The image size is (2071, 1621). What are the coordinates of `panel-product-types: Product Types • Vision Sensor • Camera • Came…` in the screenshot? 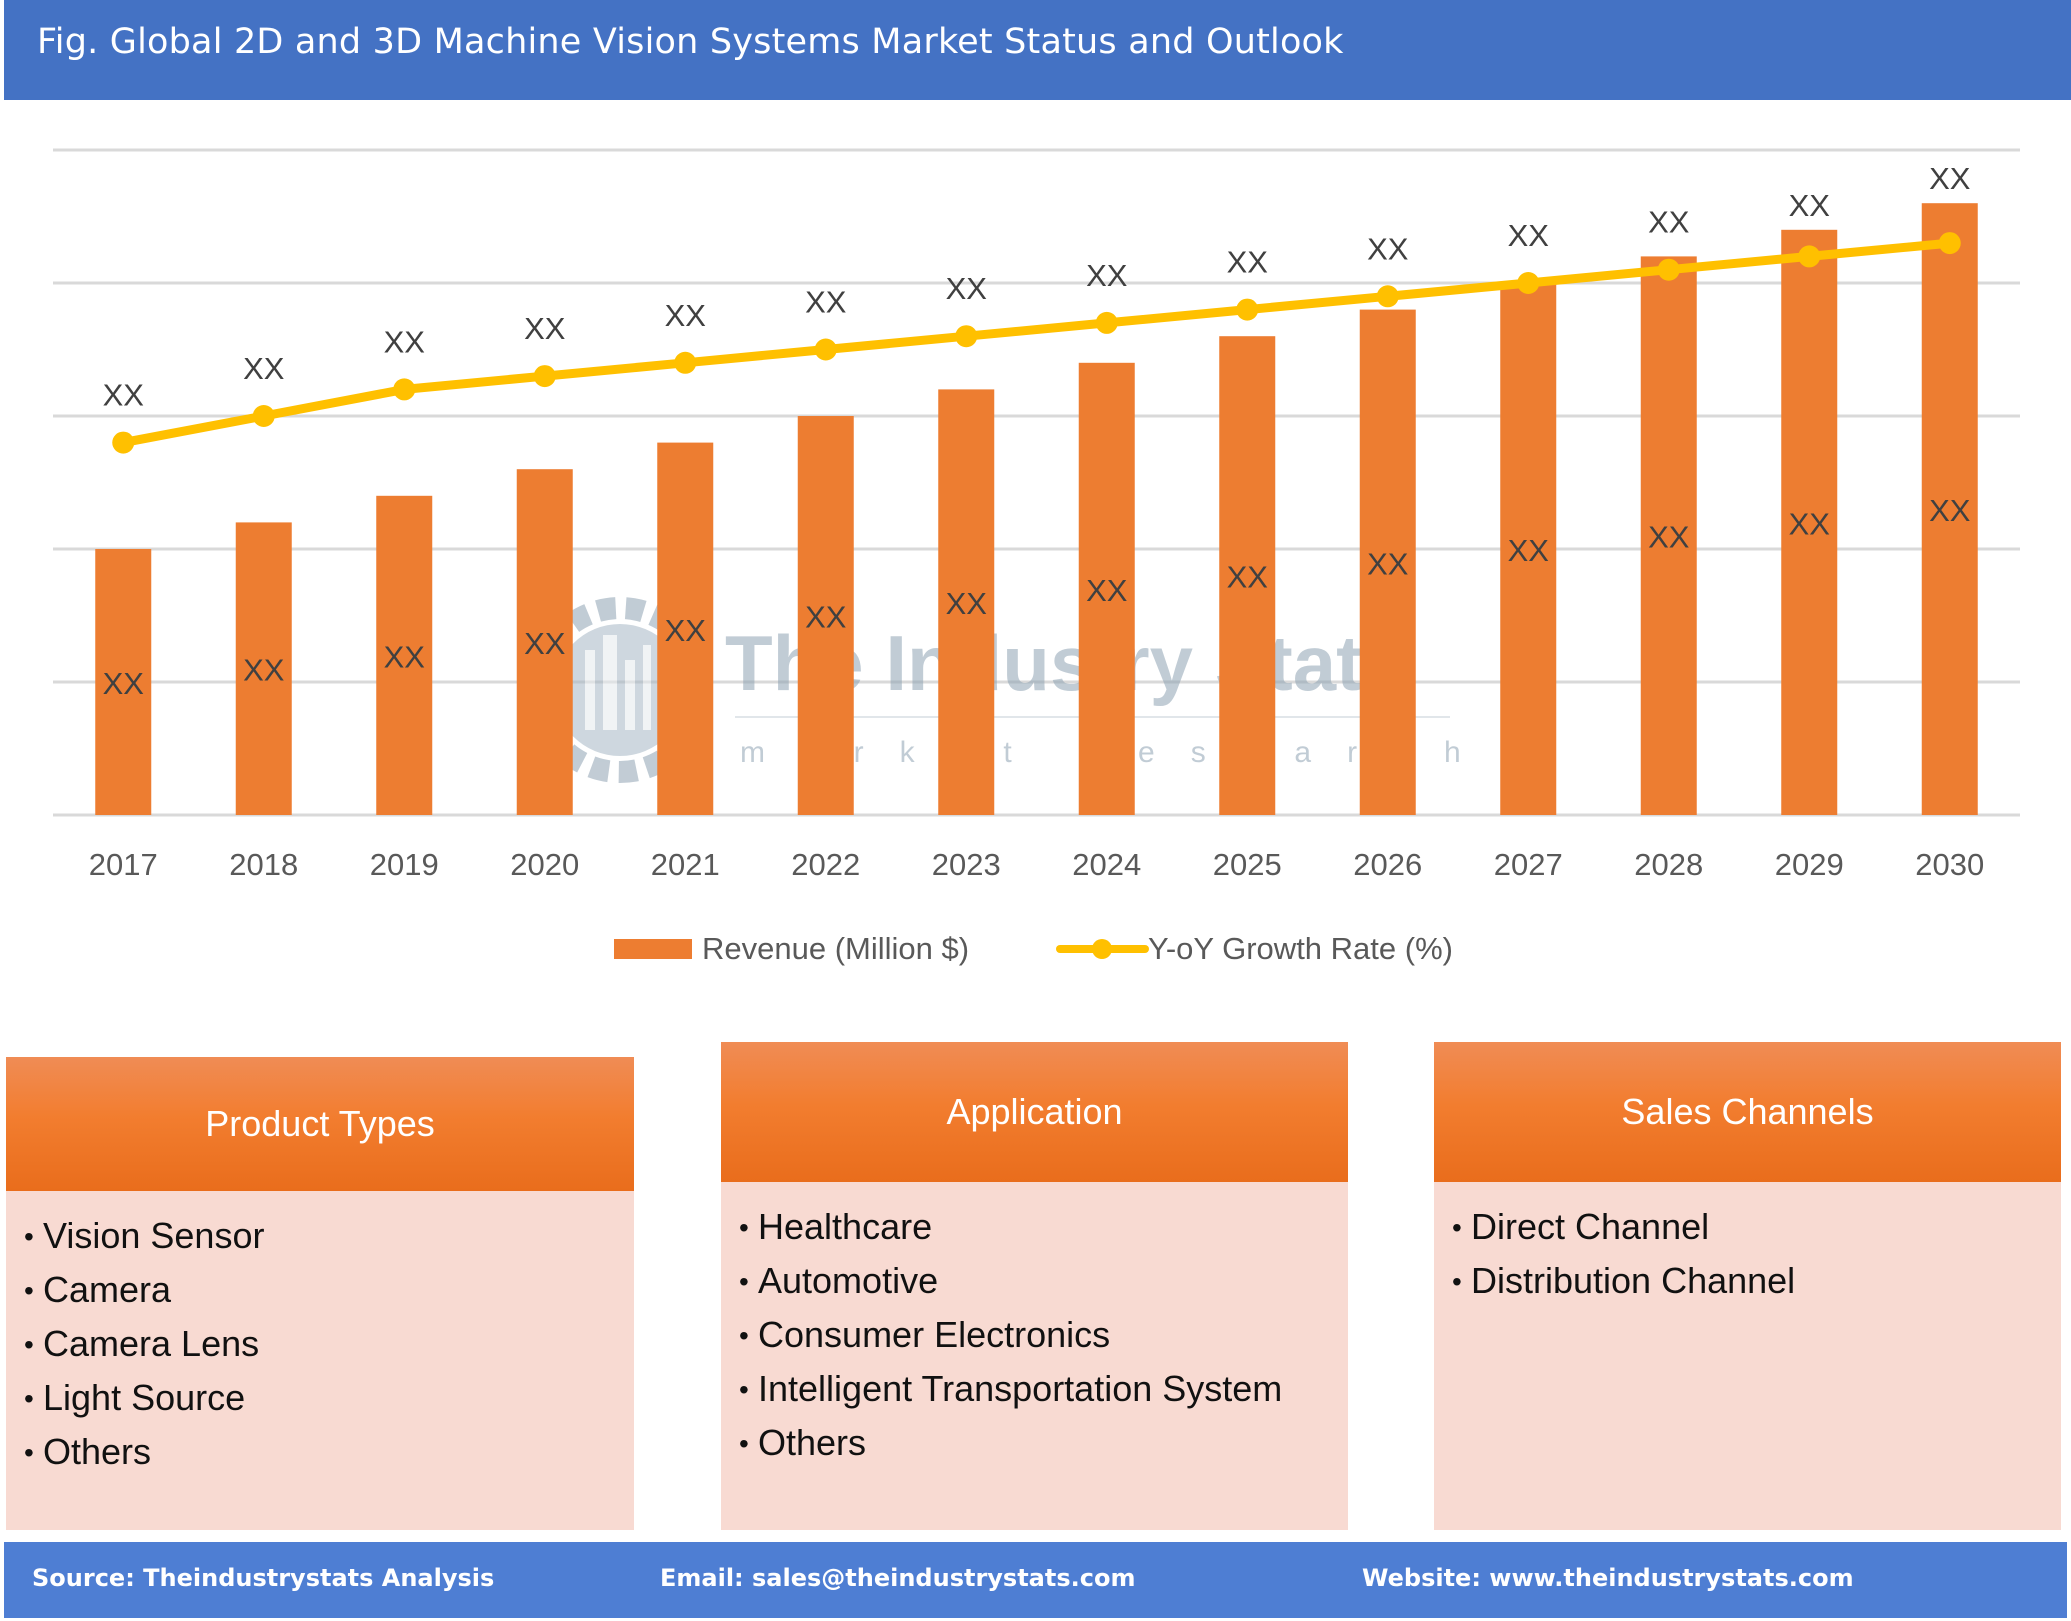 It's located at (320, 1293).